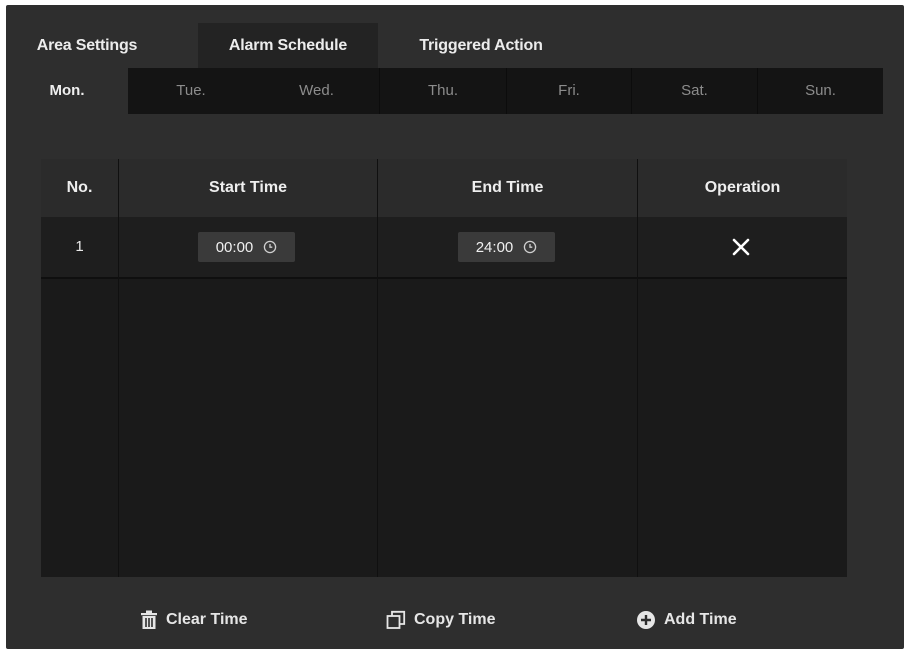 The height and width of the screenshot is (654, 910). I want to click on column-header-start-time: Start Time, so click(248, 187).